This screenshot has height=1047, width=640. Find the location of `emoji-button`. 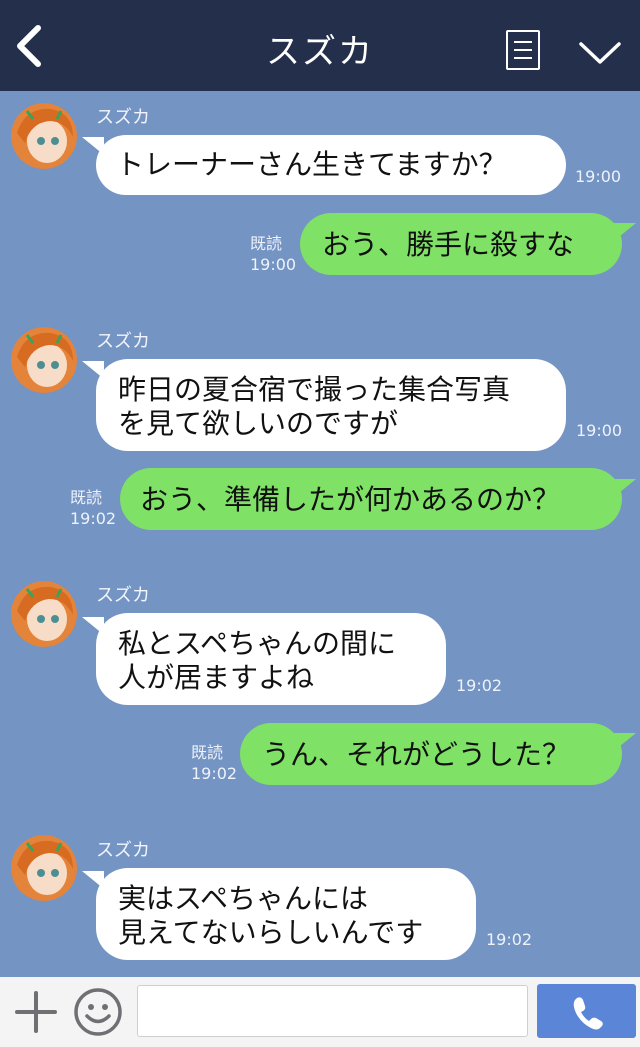

emoji-button is located at coordinates (98, 1012).